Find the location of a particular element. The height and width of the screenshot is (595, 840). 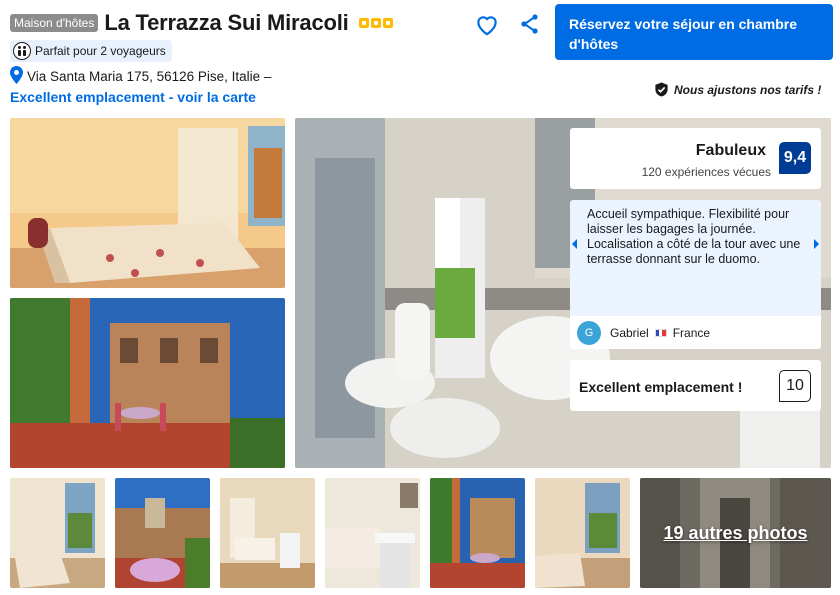

show-map-link: Excellent emplacement - voir la carte is located at coordinates (280, 97).